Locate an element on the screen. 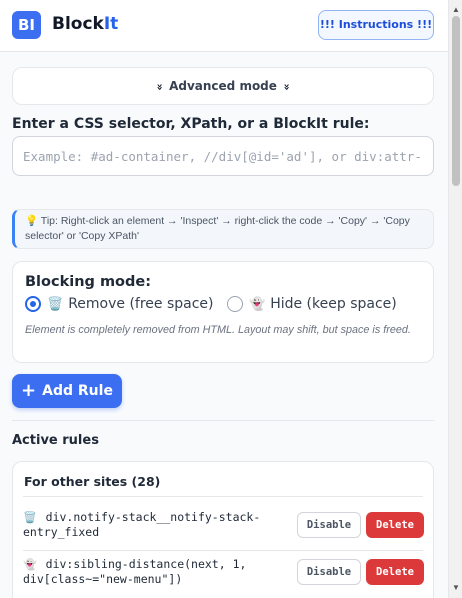 The height and width of the screenshot is (598, 462). active-rules-title: Active rules is located at coordinates (55, 440).